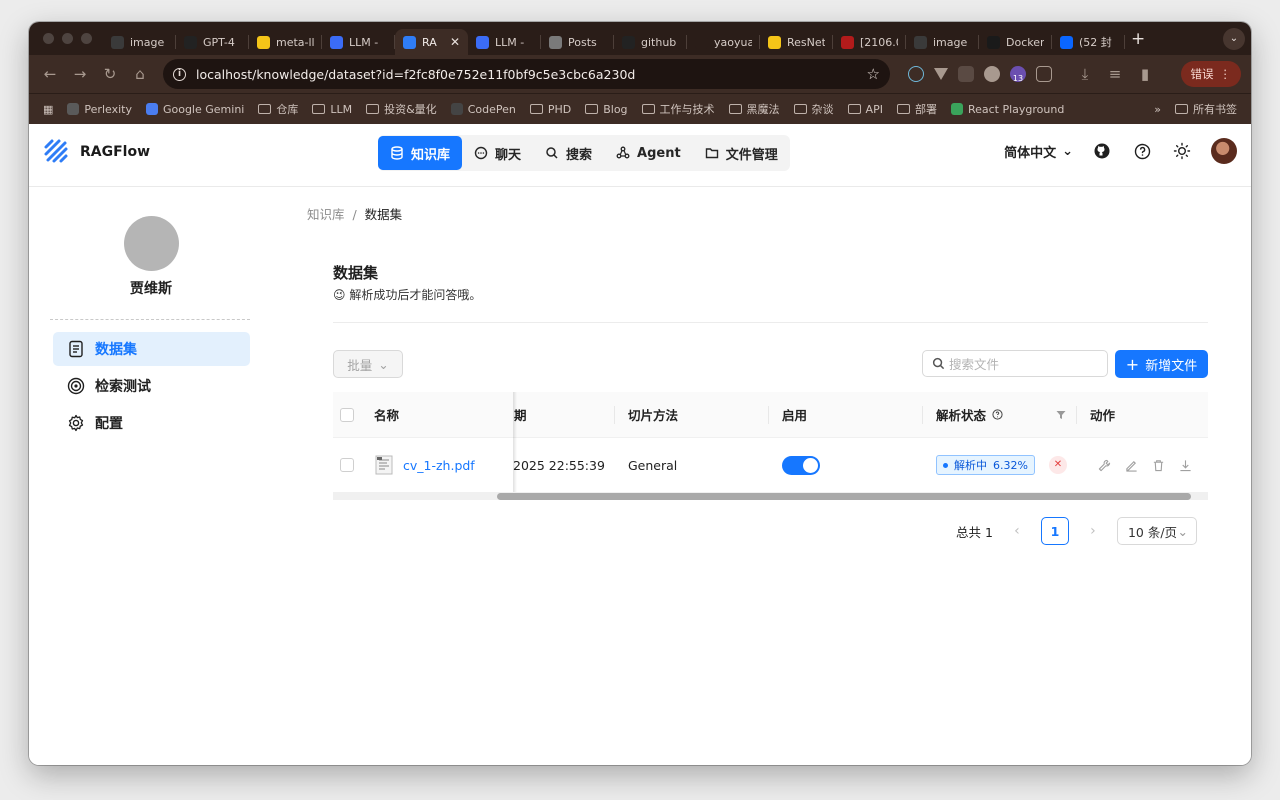 Image resolution: width=1280 pixels, height=800 pixels. Describe the element at coordinates (1131, 465) in the screenshot. I see `edit-pencil-icon` at that location.